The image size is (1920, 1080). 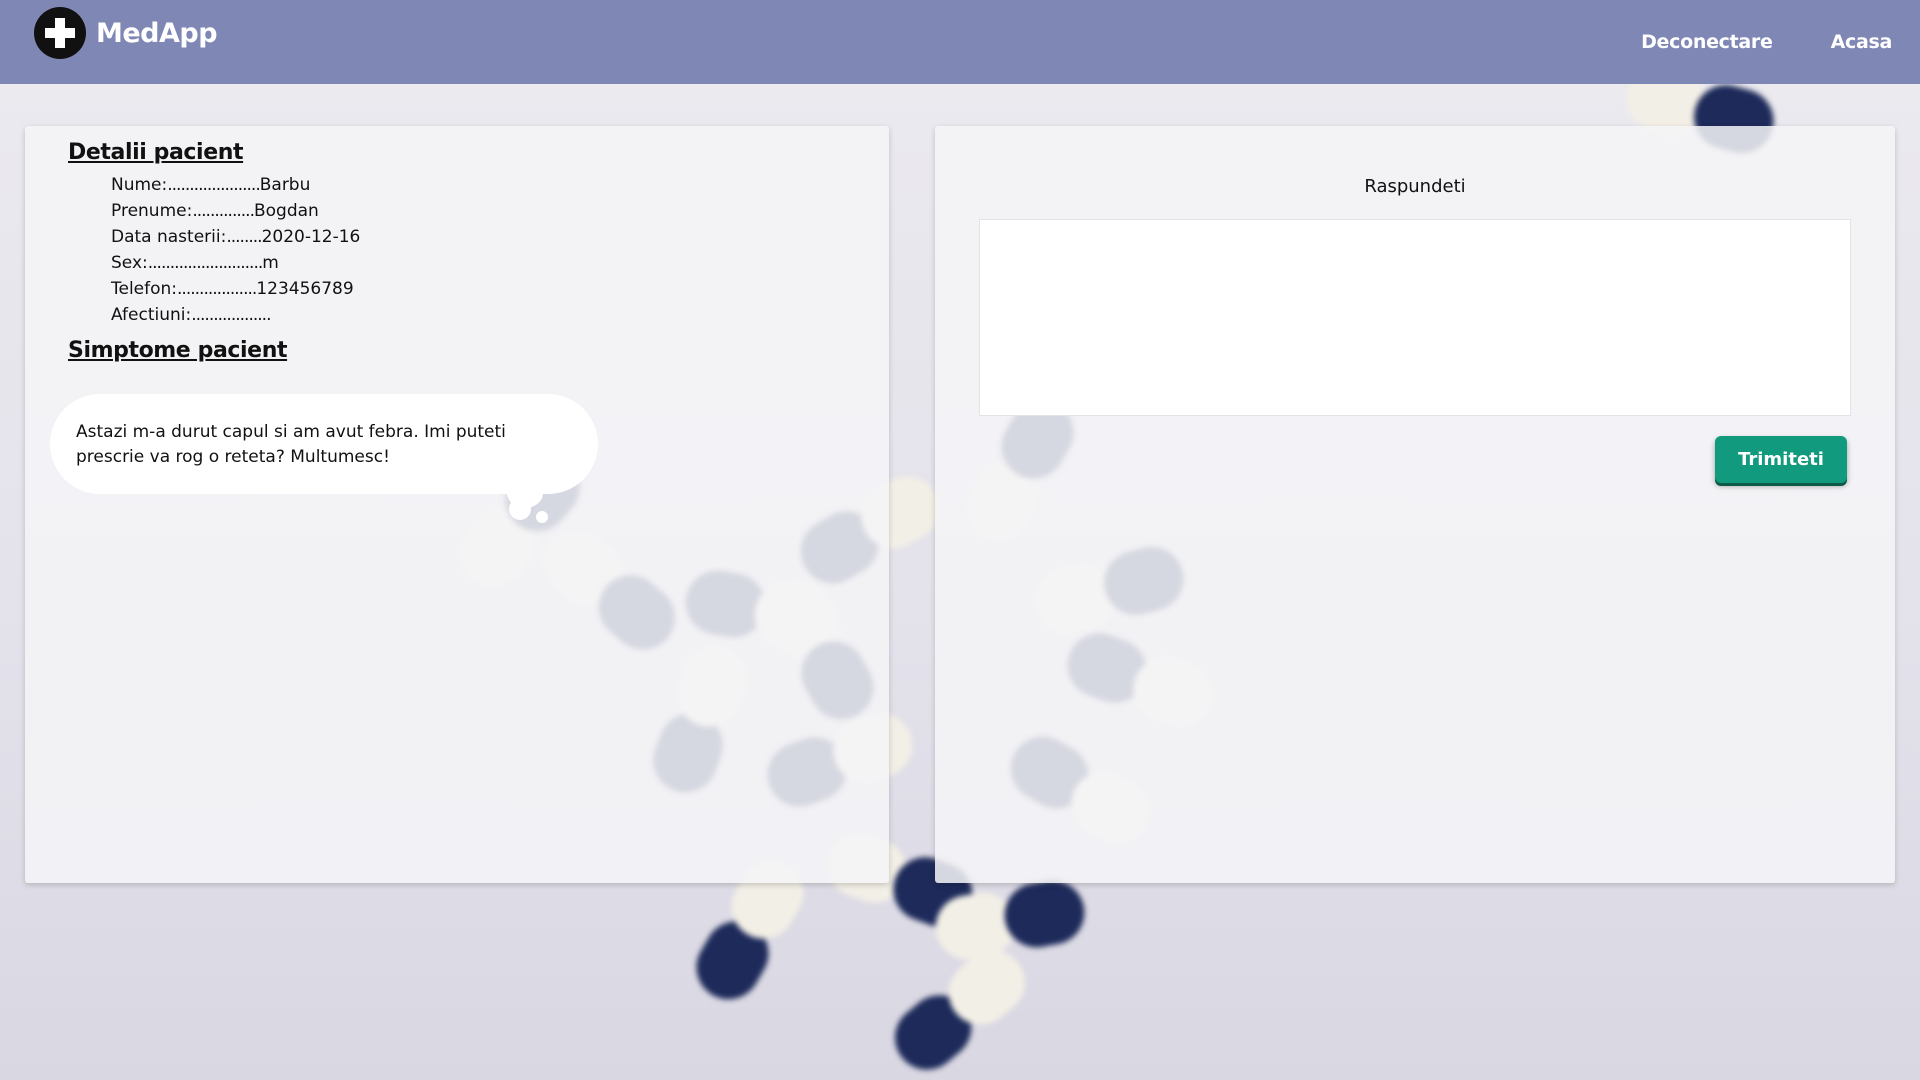 I want to click on patient-symptoms-title: Simptome pacient, so click(x=178, y=350).